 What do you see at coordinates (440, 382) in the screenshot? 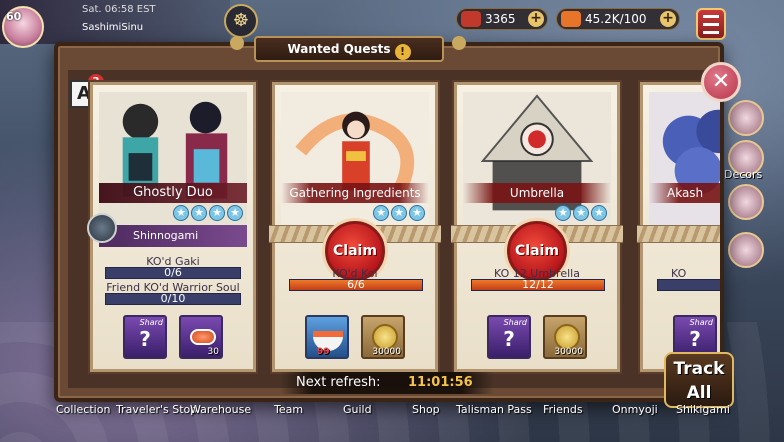
I see `next-refresh-timer: 11:01:56` at bounding box center [440, 382].